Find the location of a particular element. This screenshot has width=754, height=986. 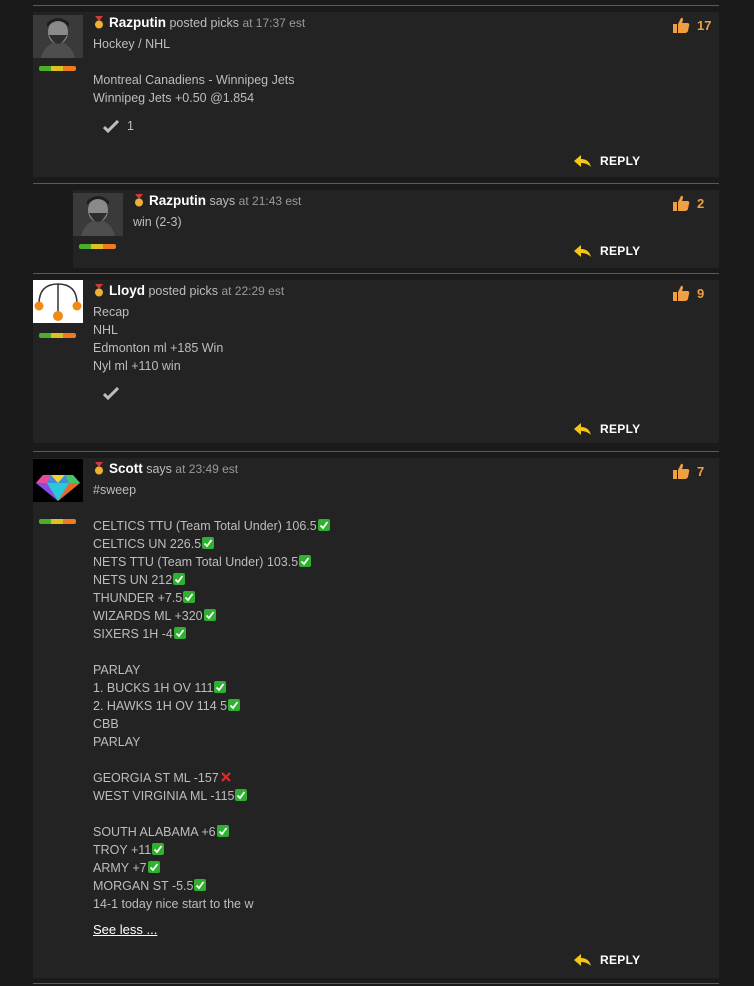

cross-mark-icon is located at coordinates (225, 777).